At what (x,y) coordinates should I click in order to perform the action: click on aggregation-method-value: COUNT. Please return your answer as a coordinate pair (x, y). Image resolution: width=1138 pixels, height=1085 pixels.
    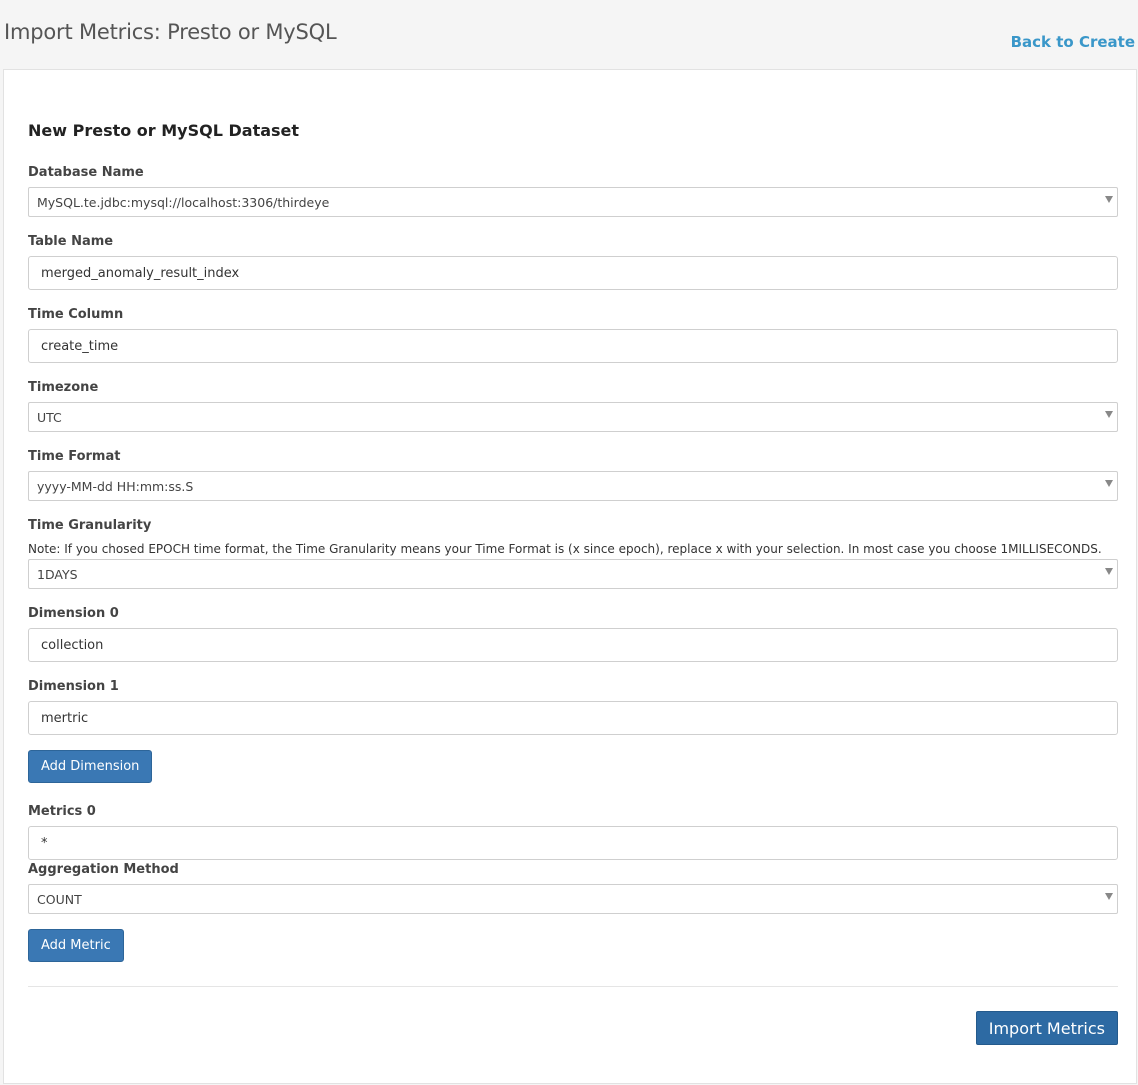
    Looking at the image, I should click on (59, 899).